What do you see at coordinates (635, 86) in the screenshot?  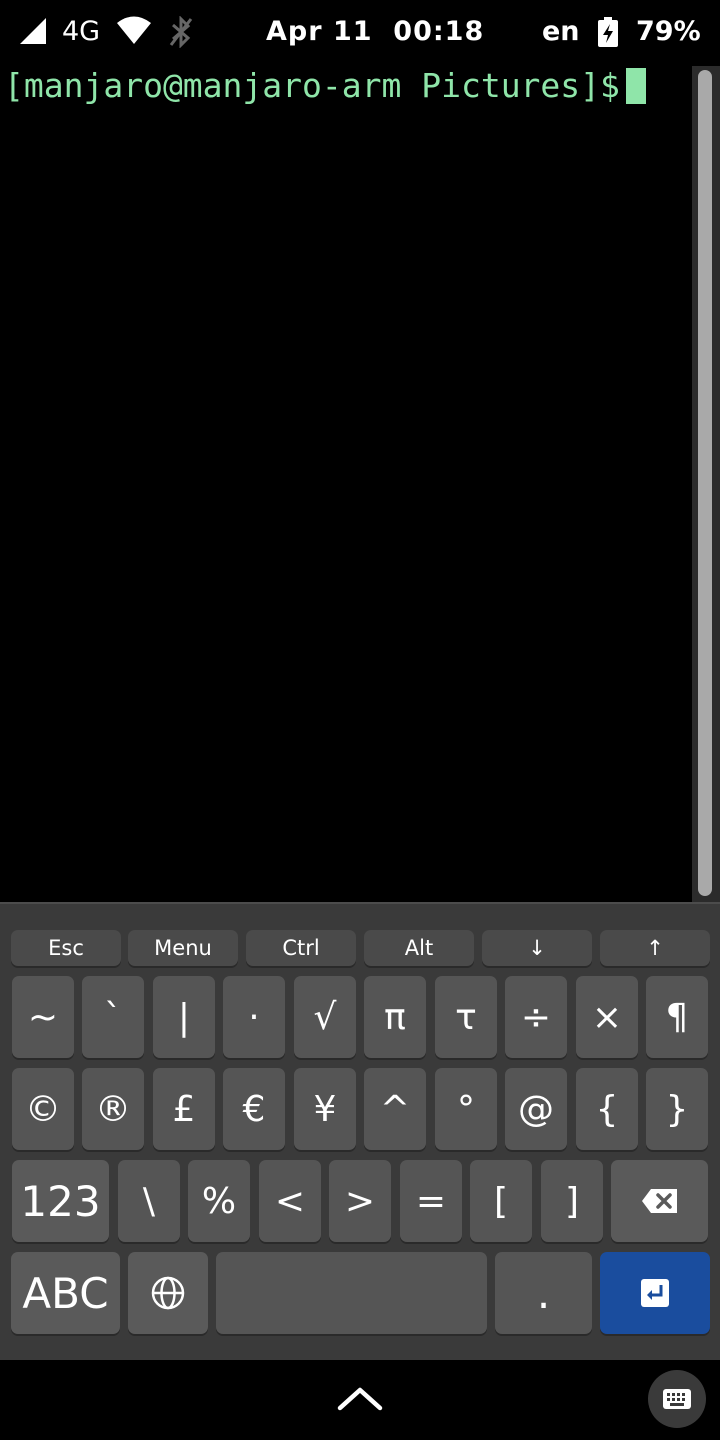 I see `terminal-cursor` at bounding box center [635, 86].